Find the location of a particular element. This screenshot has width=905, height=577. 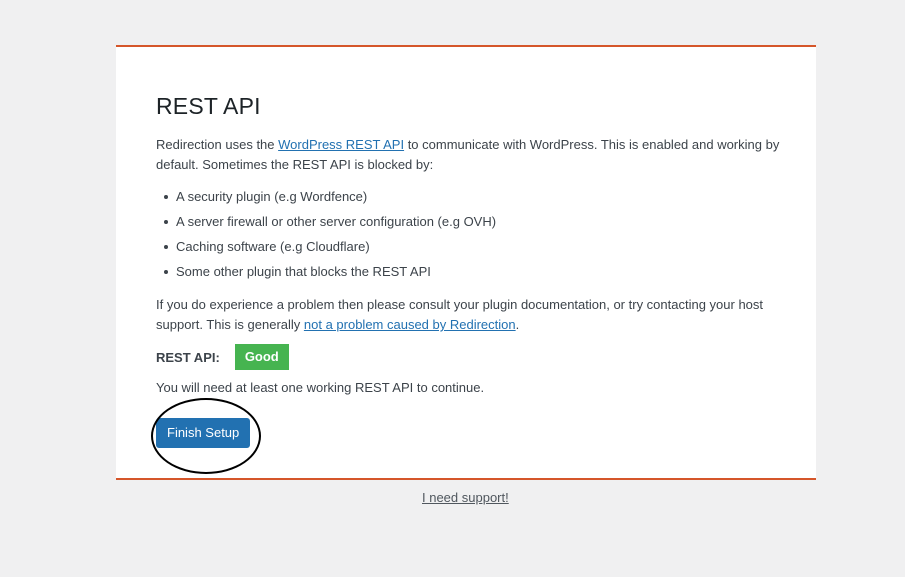

list-item: A security plugin (e.g Wordfence) is located at coordinates (330, 199).